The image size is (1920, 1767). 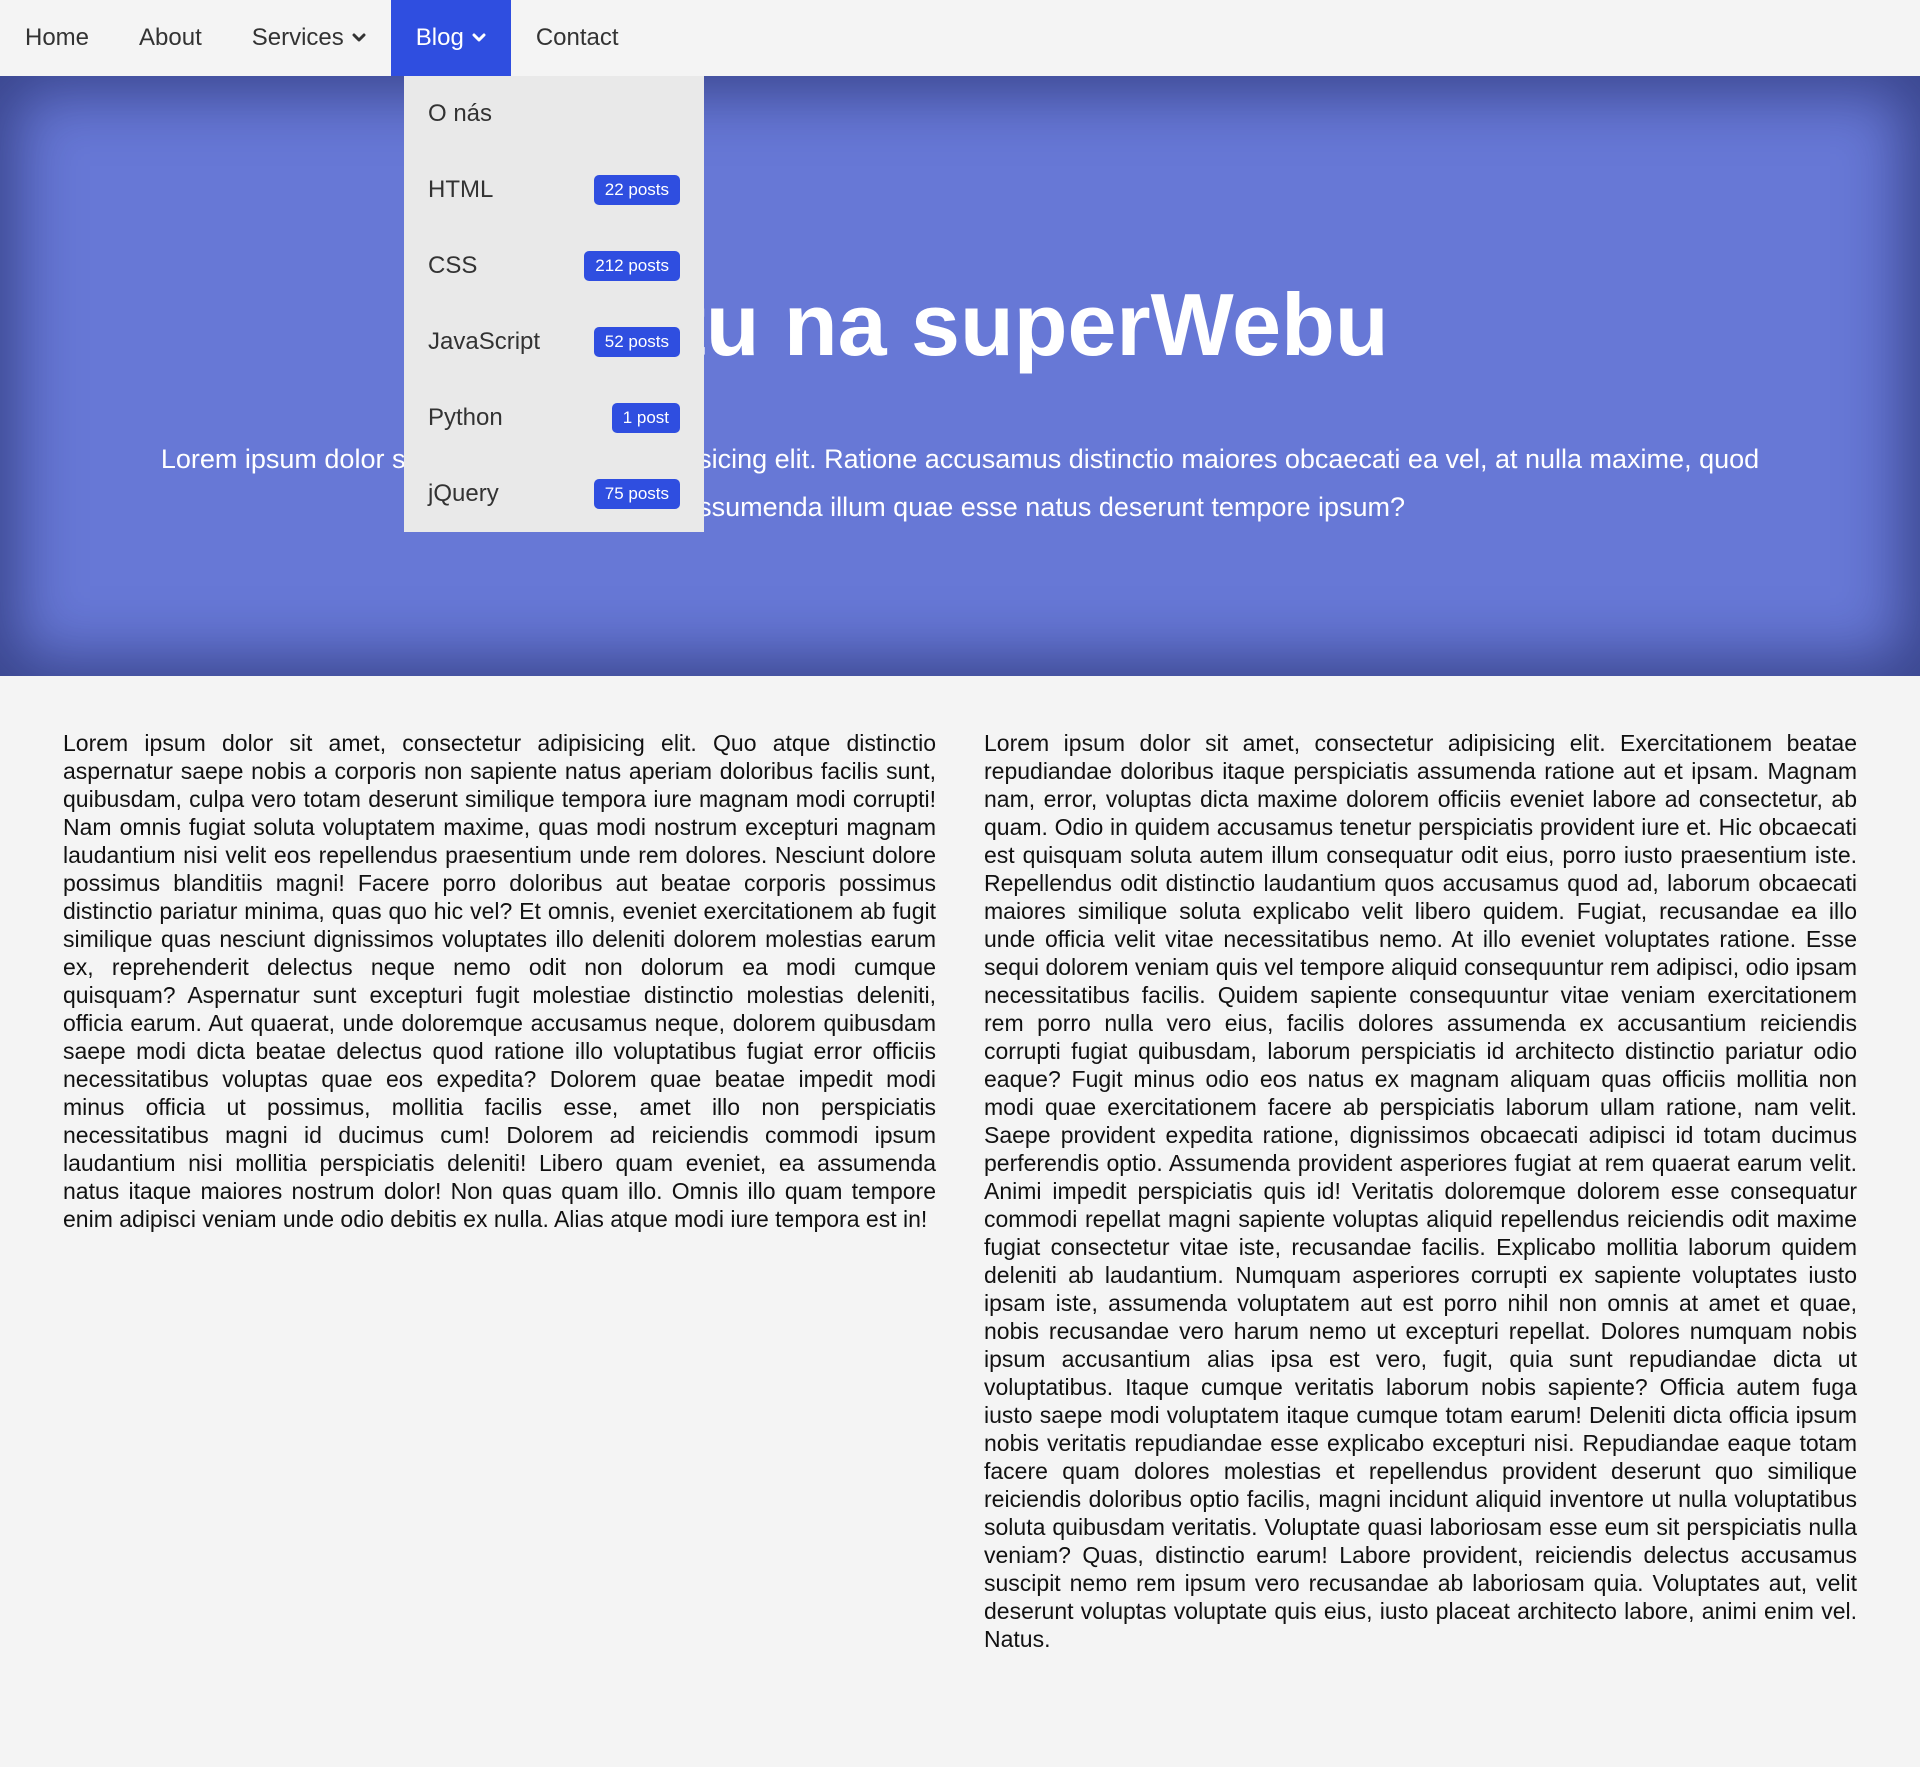 I want to click on nav-services: Services, so click(x=309, y=38).